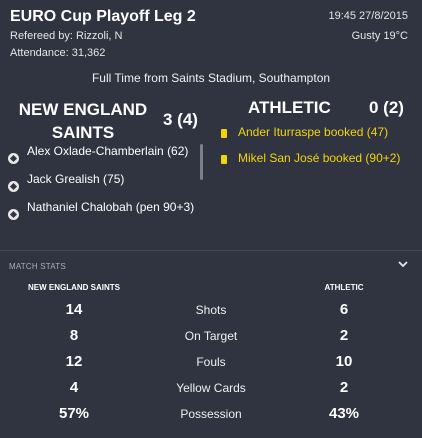 Image resolution: width=422 pixels, height=438 pixels. What do you see at coordinates (180, 119) in the screenshot?
I see `home-score: 3 (4)` at bounding box center [180, 119].